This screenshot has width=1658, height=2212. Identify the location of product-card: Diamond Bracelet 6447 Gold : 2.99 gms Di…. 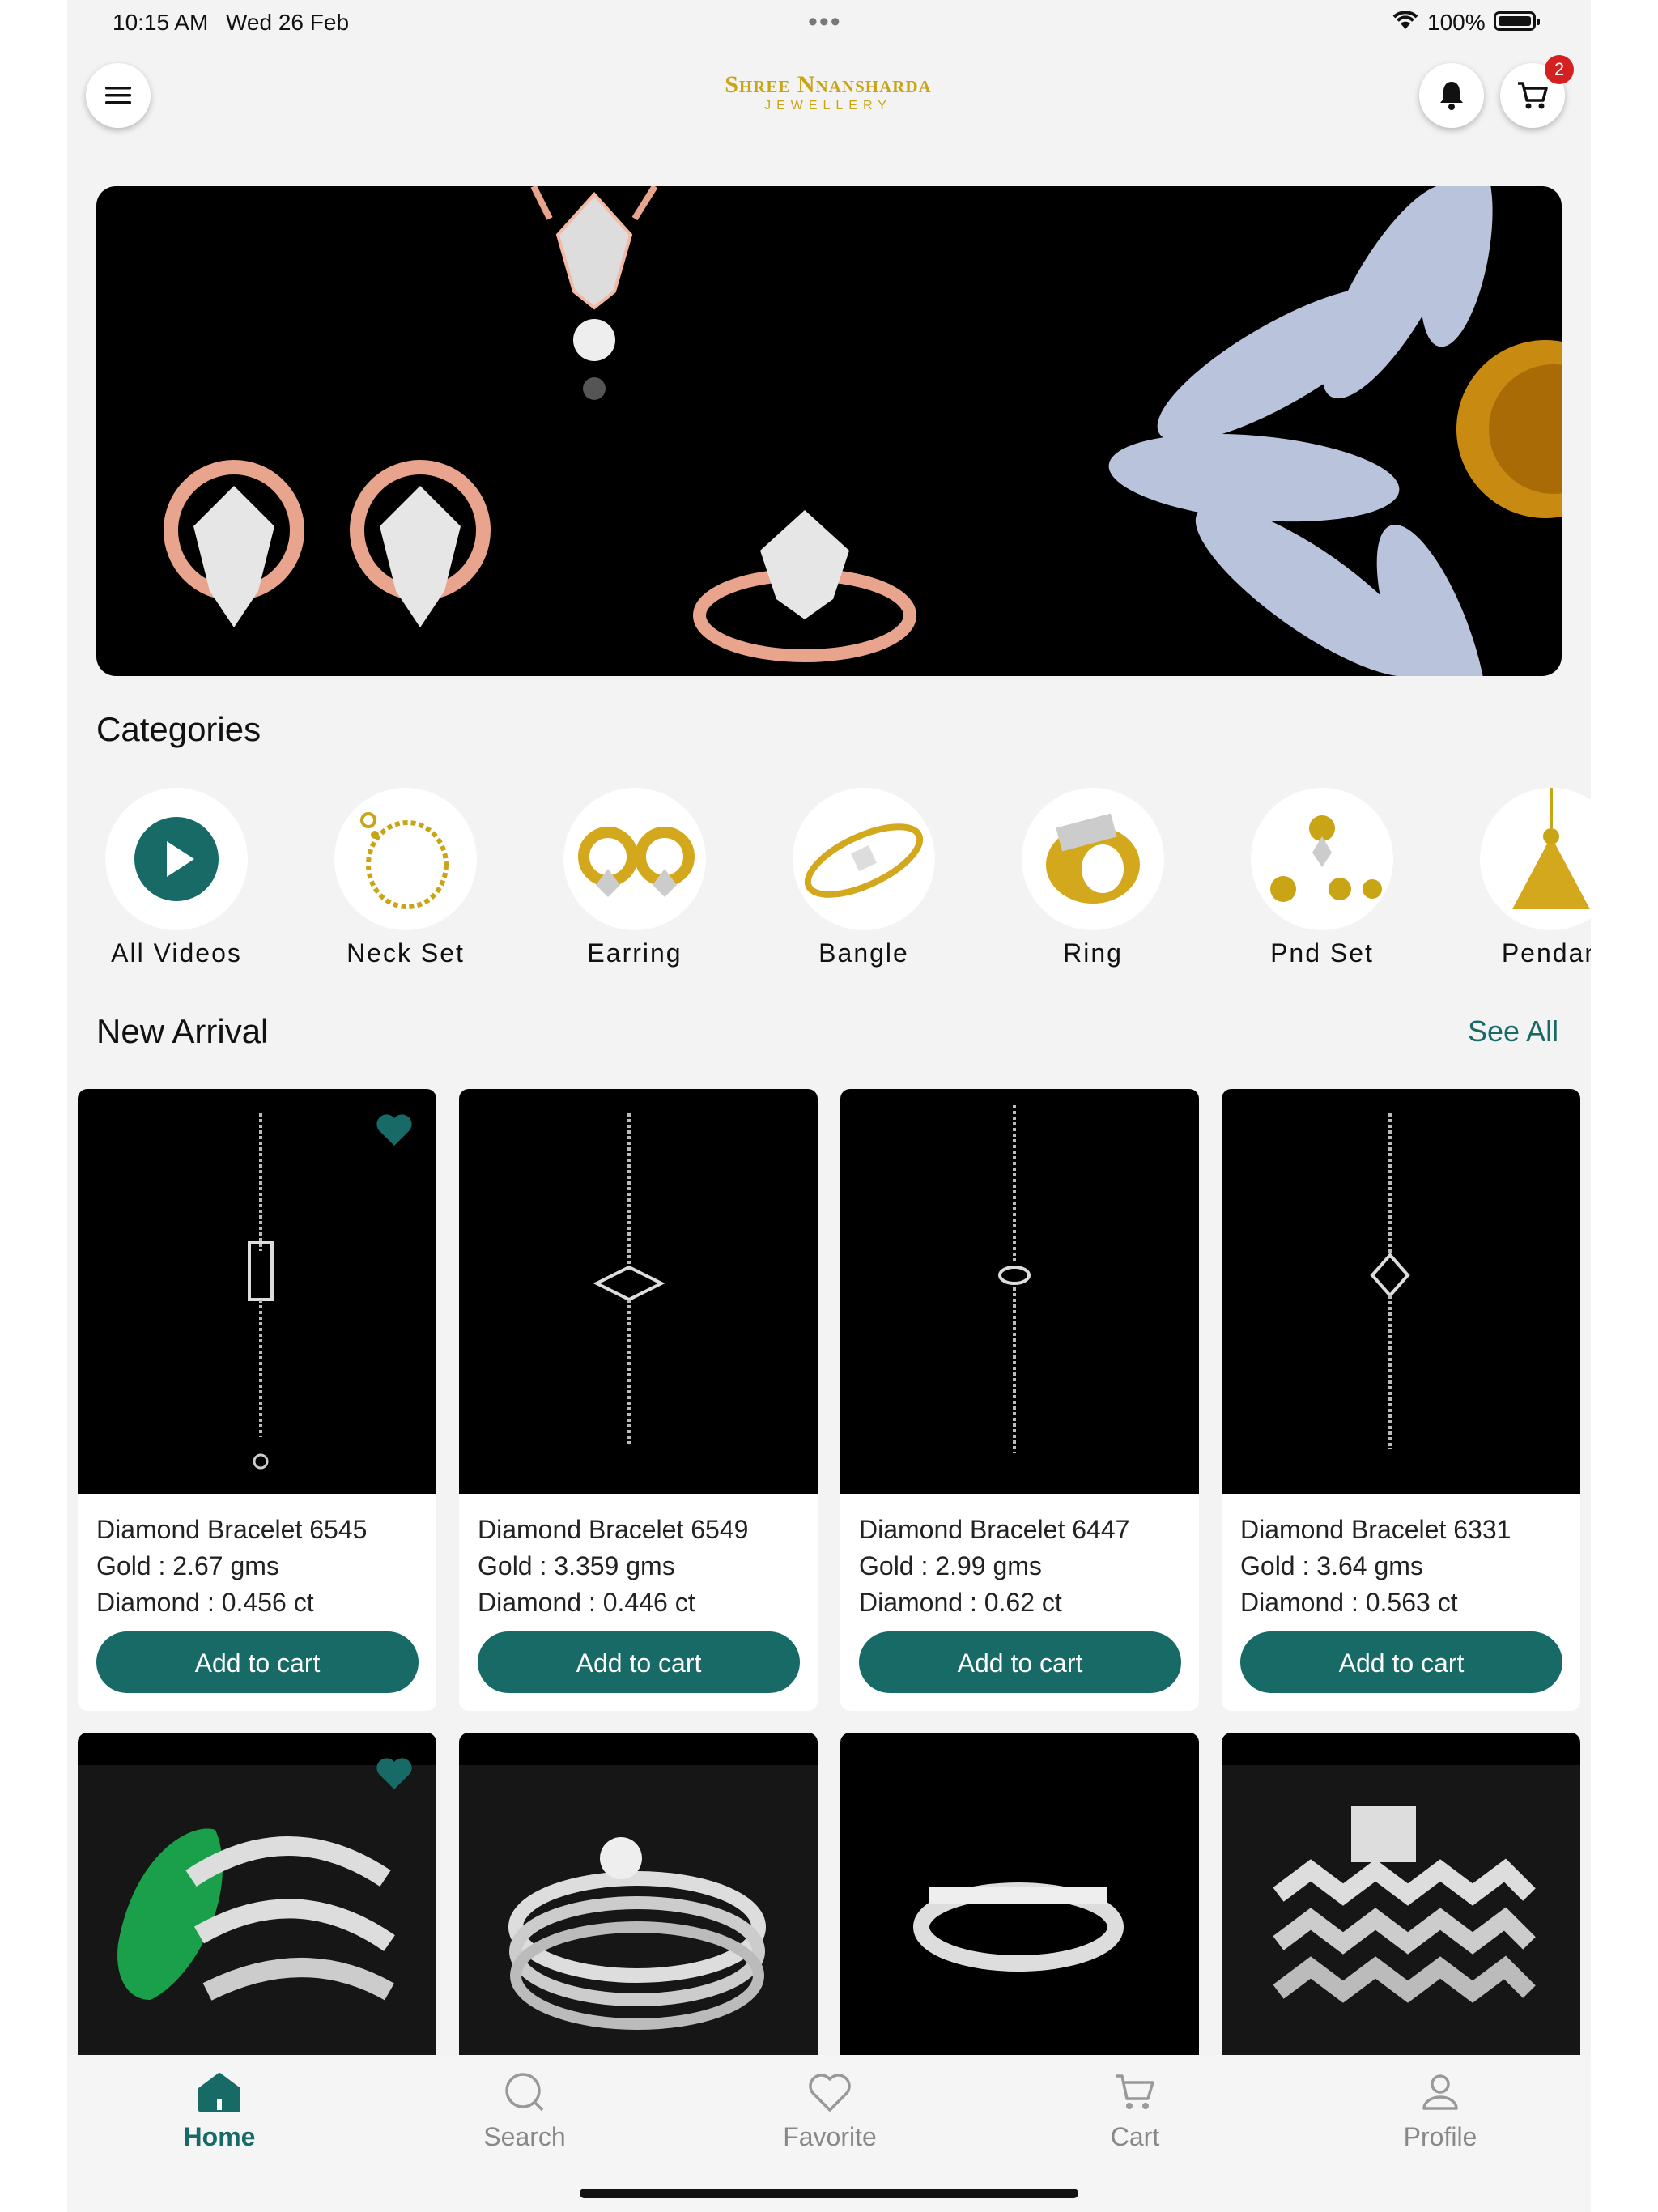
(1019, 1400).